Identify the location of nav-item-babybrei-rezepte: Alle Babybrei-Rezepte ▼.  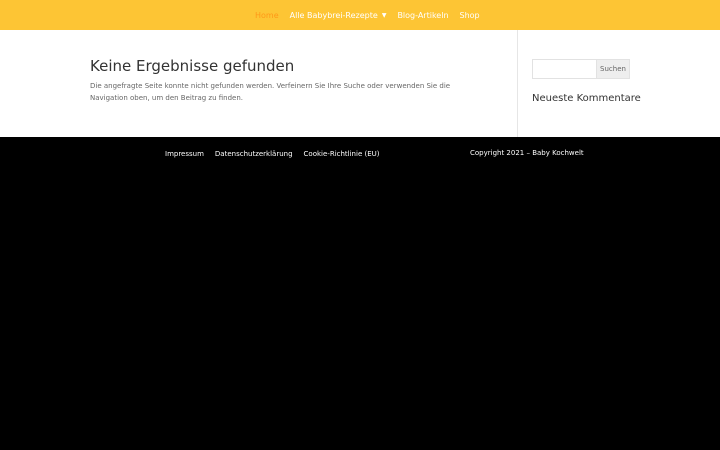
(338, 15).